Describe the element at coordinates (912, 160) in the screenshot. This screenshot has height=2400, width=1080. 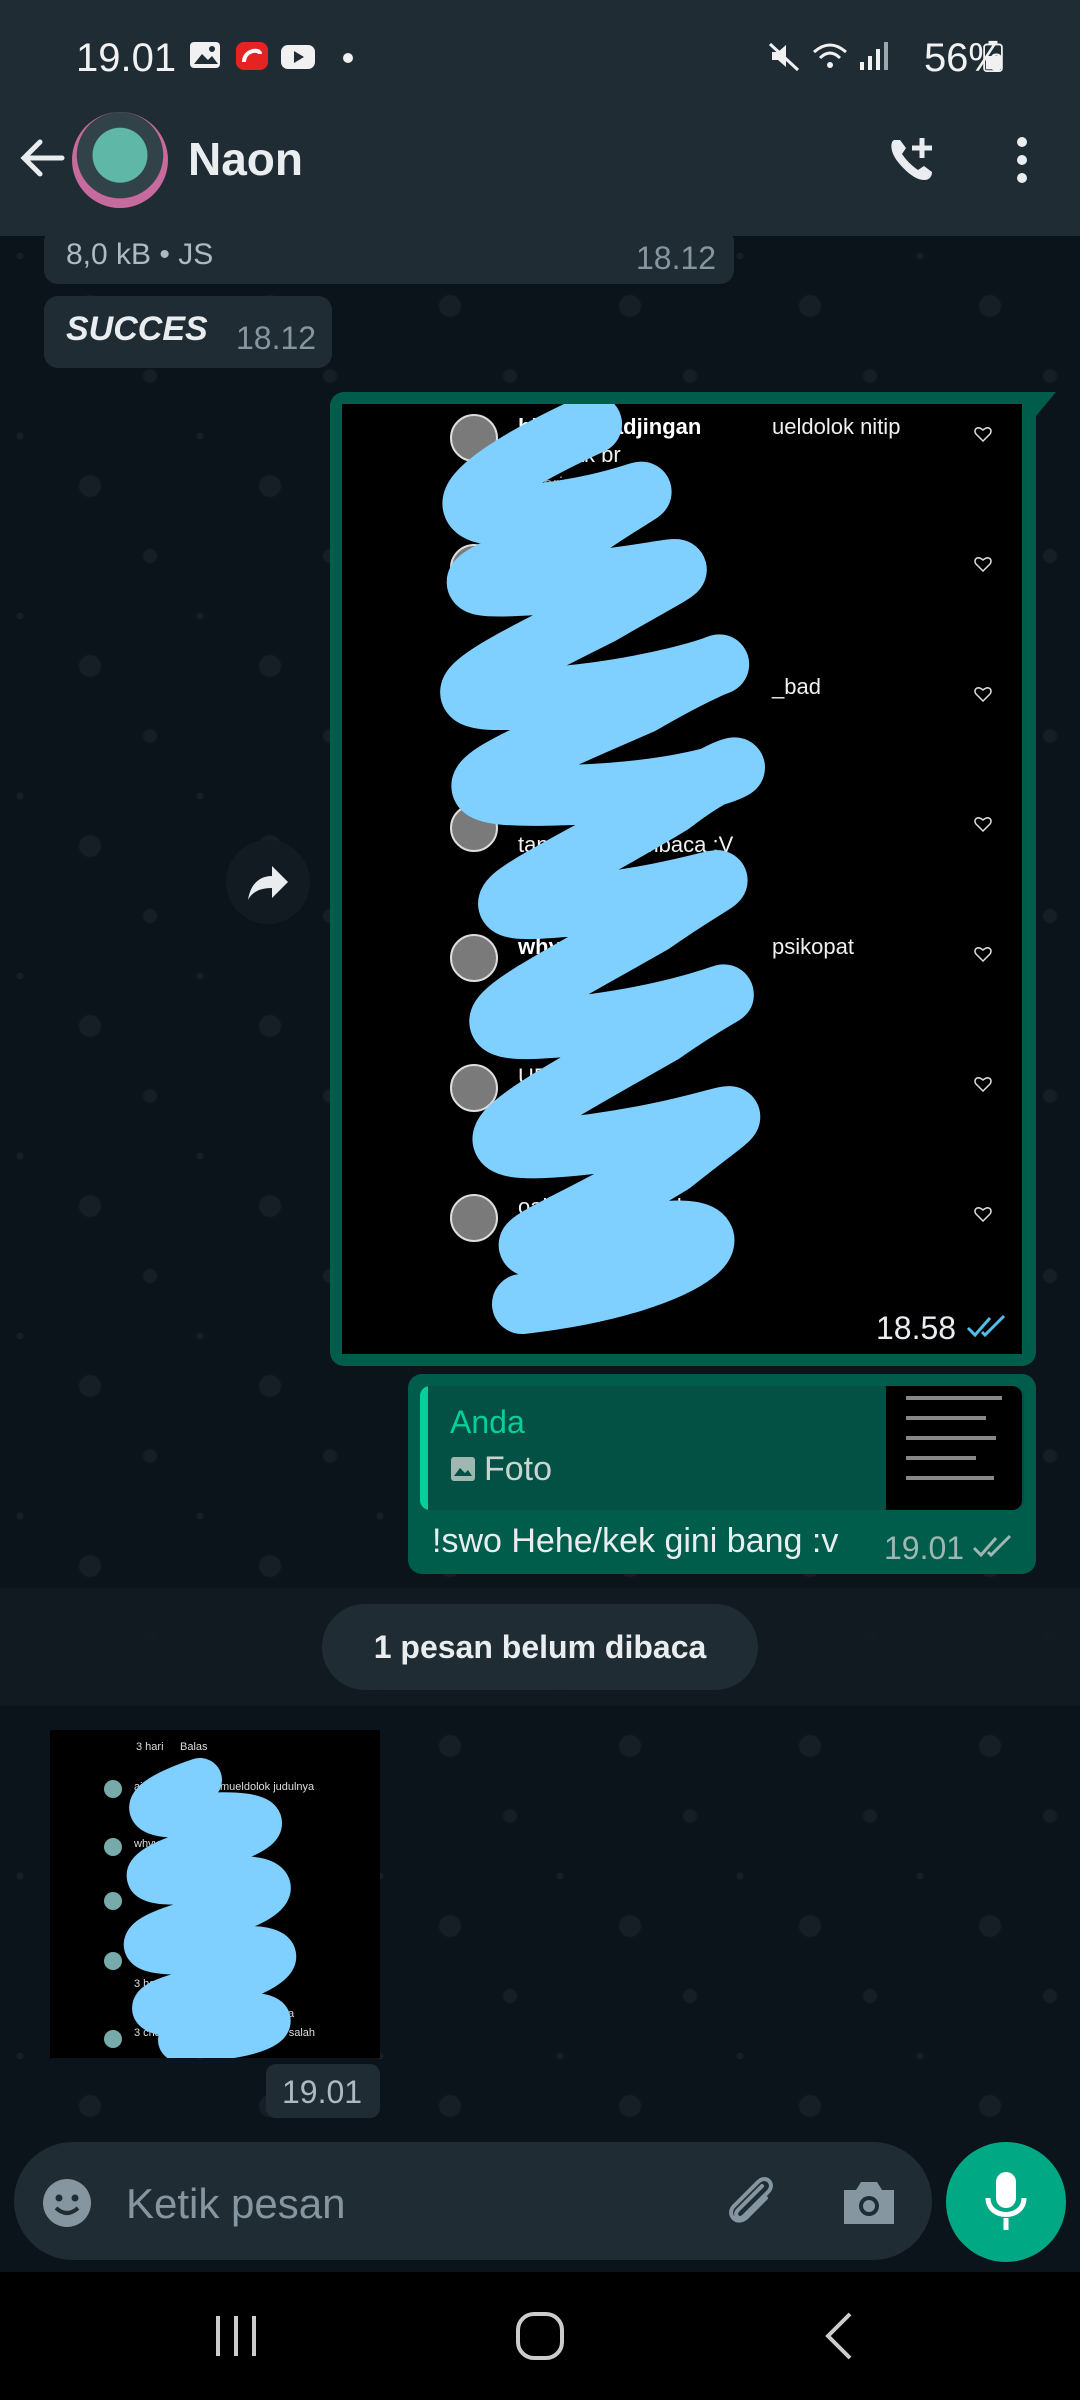
I see `add-call-icon` at that location.